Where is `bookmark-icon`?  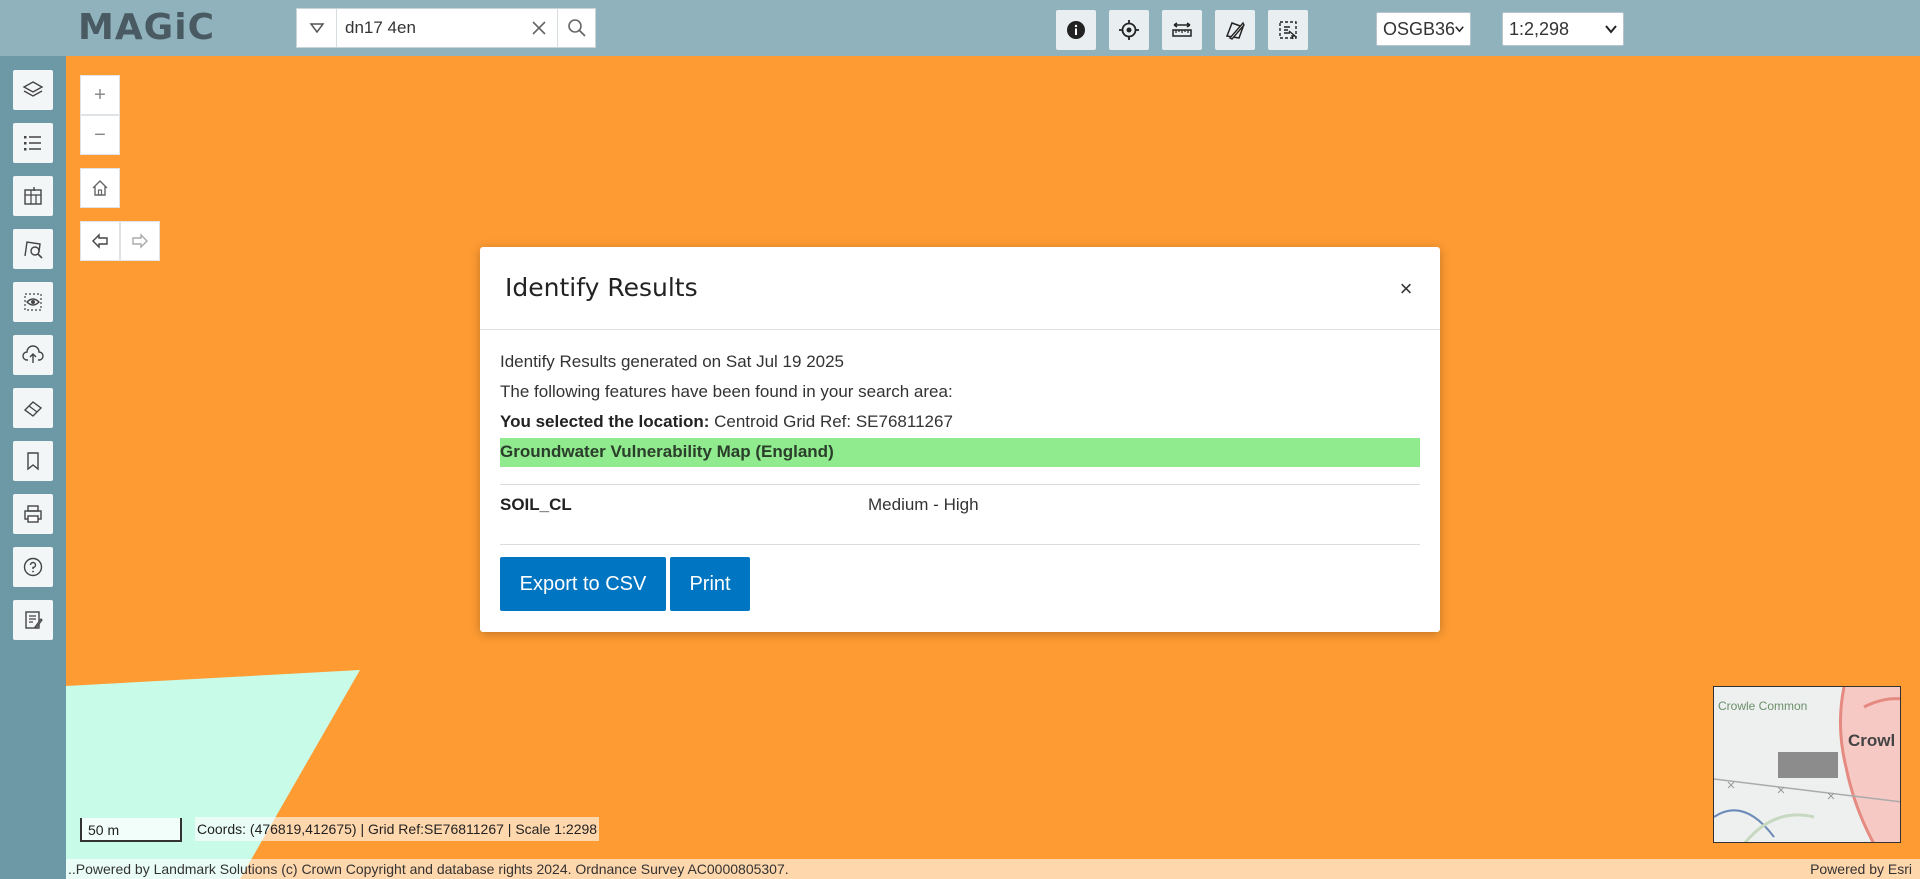
bookmark-icon is located at coordinates (33, 461).